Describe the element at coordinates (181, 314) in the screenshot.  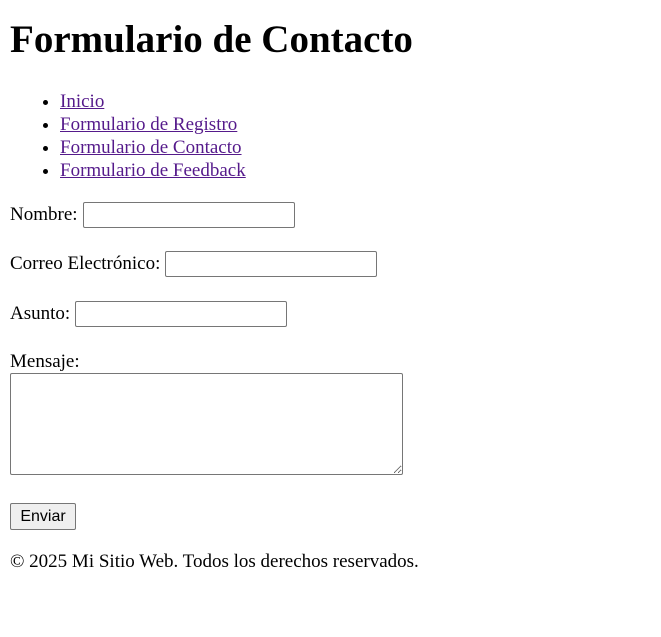
I see `asunto-input` at that location.